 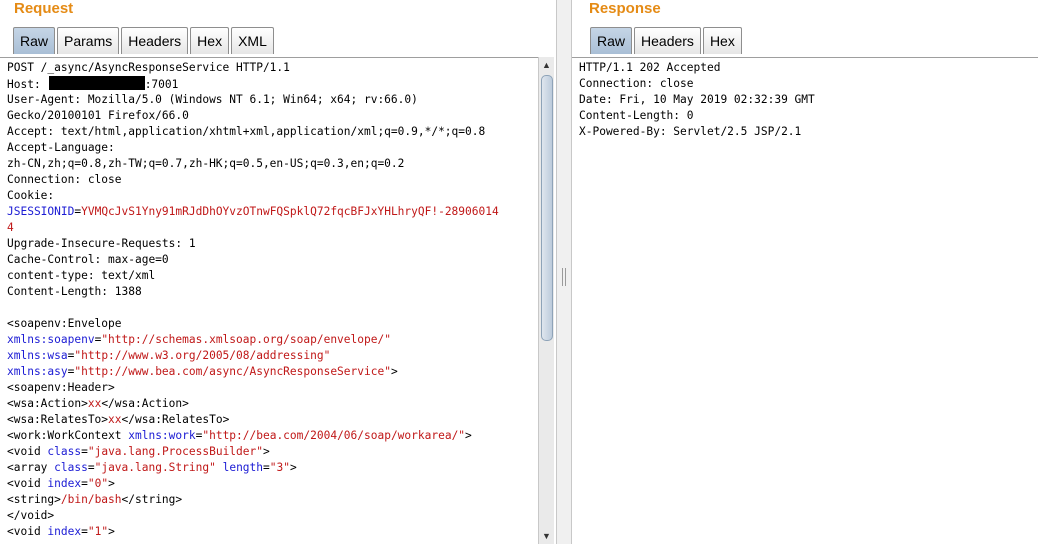 I want to click on xml-wsa-relatesto: <wsa:RelatesTo>xx</wsa:RelatesTo>, so click(x=272, y=420).